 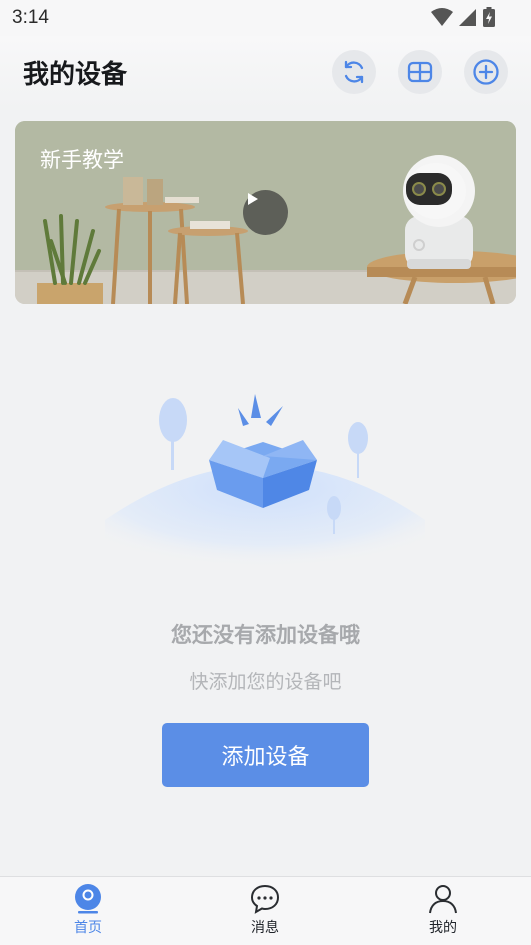 I want to click on tab-home-label: 首页, so click(x=88, y=928).